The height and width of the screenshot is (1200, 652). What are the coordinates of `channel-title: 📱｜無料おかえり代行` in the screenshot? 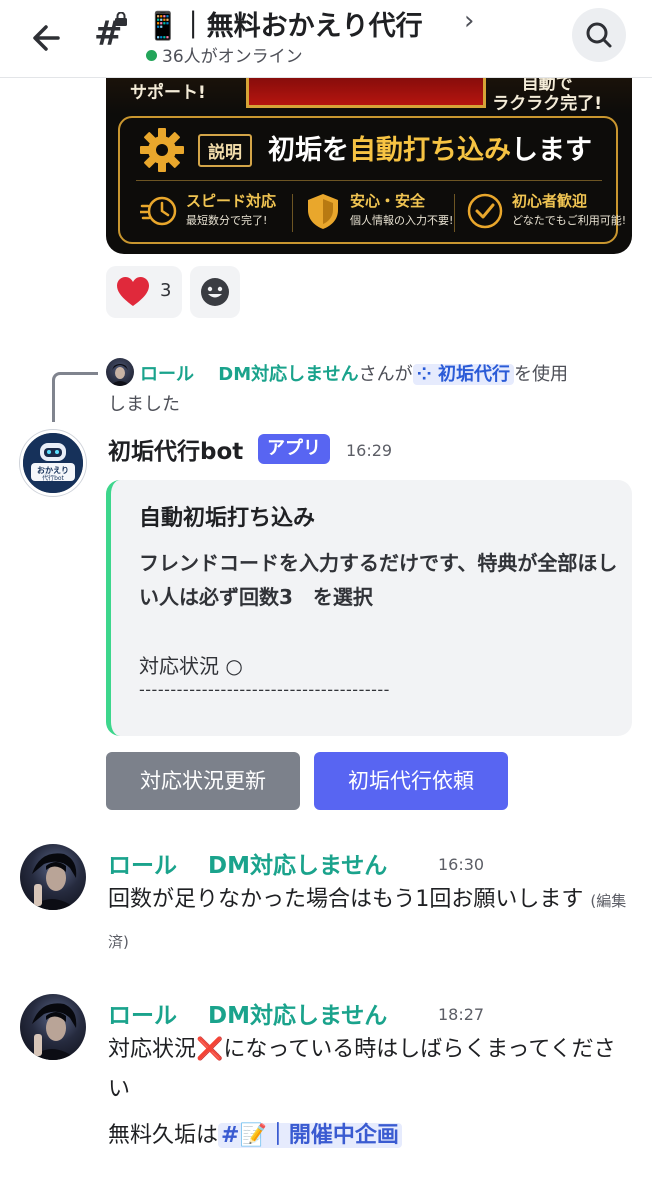 It's located at (284, 23).